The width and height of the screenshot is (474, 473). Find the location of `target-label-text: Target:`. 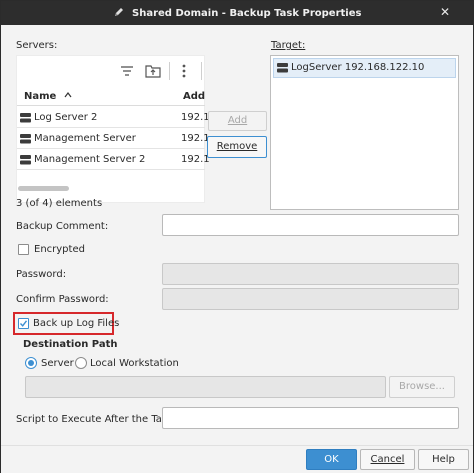

target-label-text: Target: is located at coordinates (288, 45).